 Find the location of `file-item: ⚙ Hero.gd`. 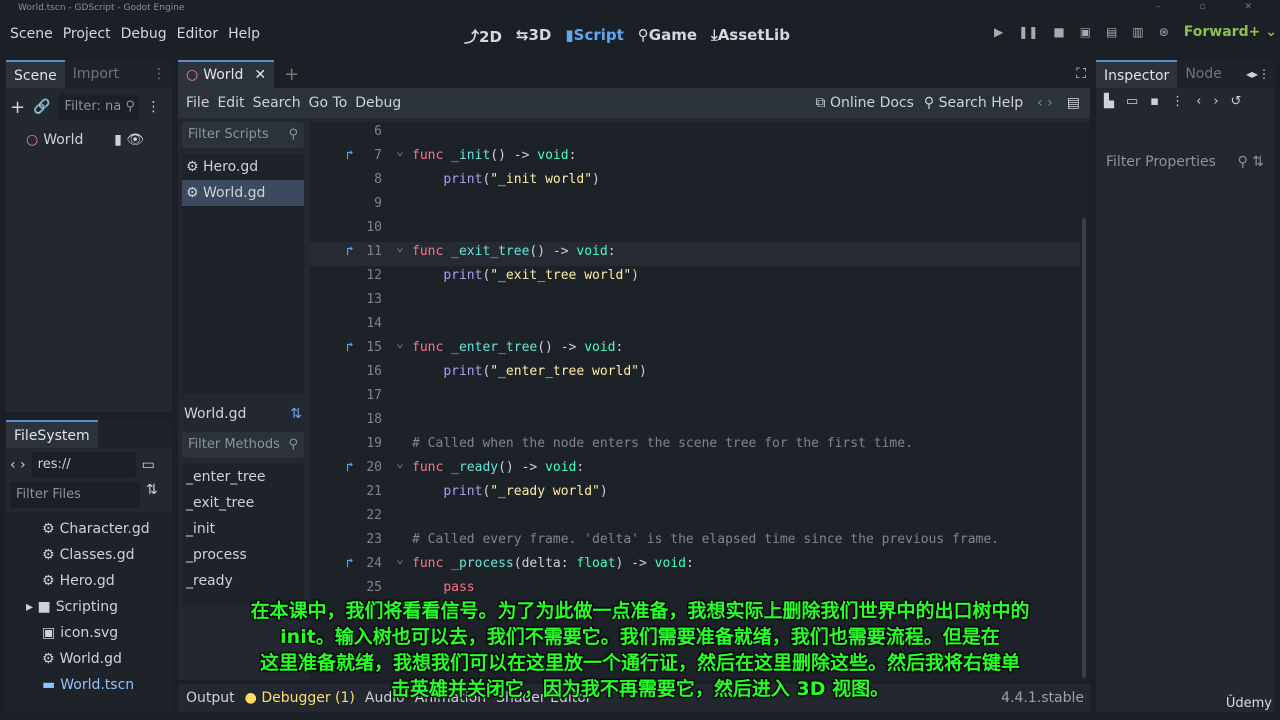

file-item: ⚙ Hero.gd is located at coordinates (94, 581).